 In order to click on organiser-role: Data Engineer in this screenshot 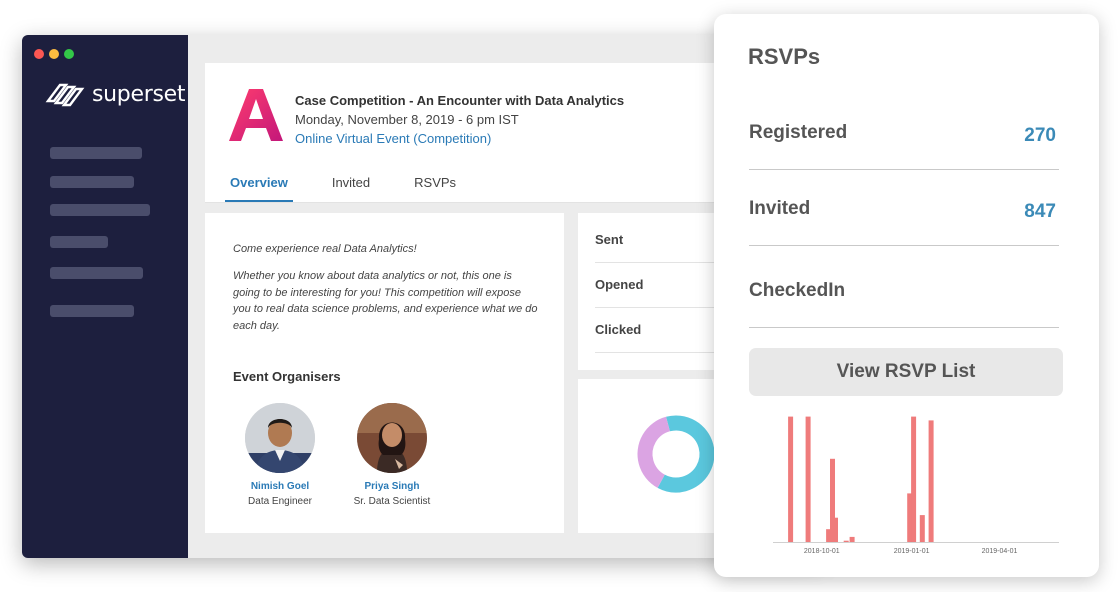, I will do `click(280, 501)`.